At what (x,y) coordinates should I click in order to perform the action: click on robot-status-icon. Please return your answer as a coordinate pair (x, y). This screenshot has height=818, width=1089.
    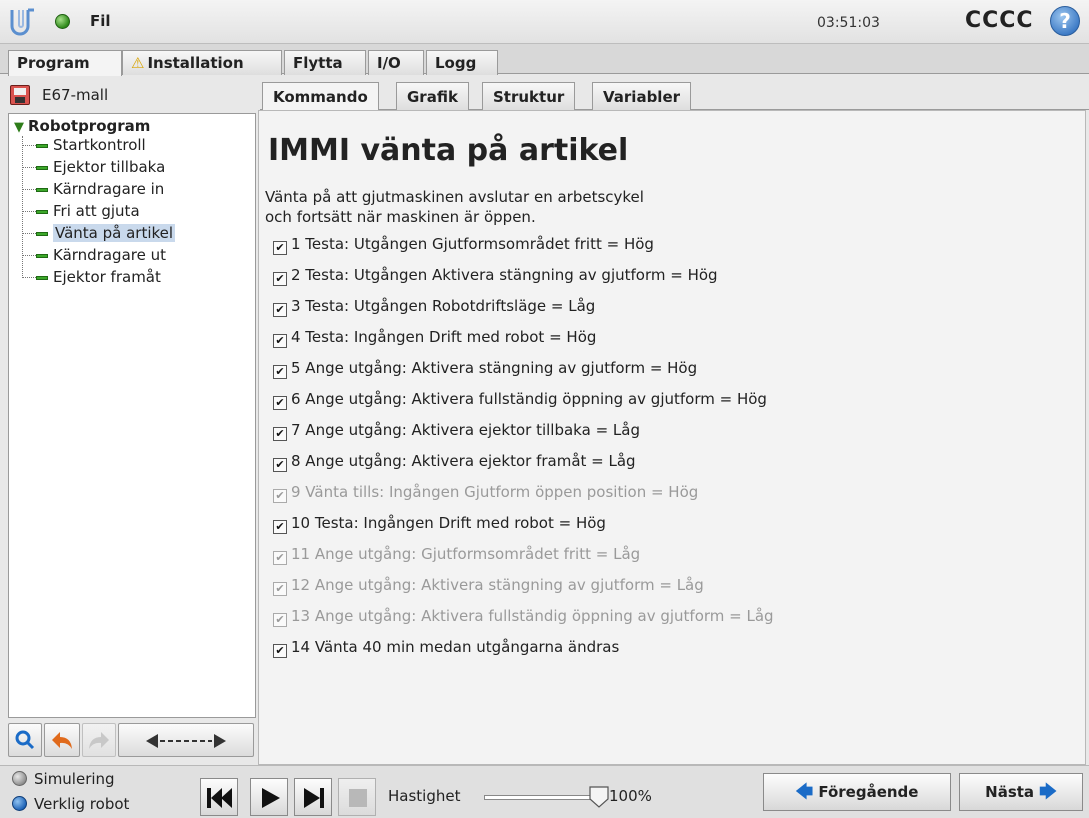
    Looking at the image, I should click on (62, 21).